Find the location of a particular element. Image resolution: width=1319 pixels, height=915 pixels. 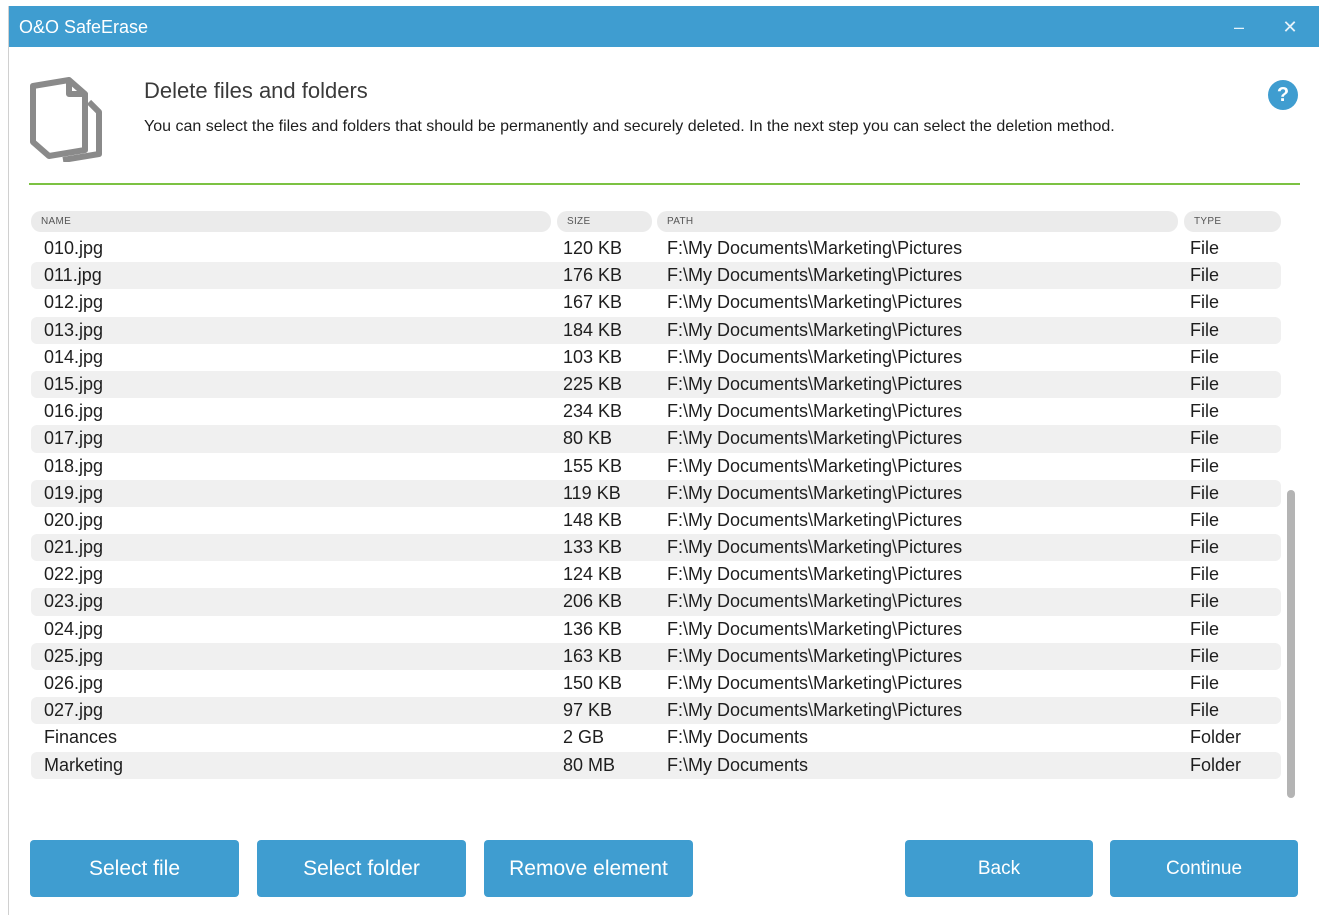

cell-name: Finances is located at coordinates (81, 737).